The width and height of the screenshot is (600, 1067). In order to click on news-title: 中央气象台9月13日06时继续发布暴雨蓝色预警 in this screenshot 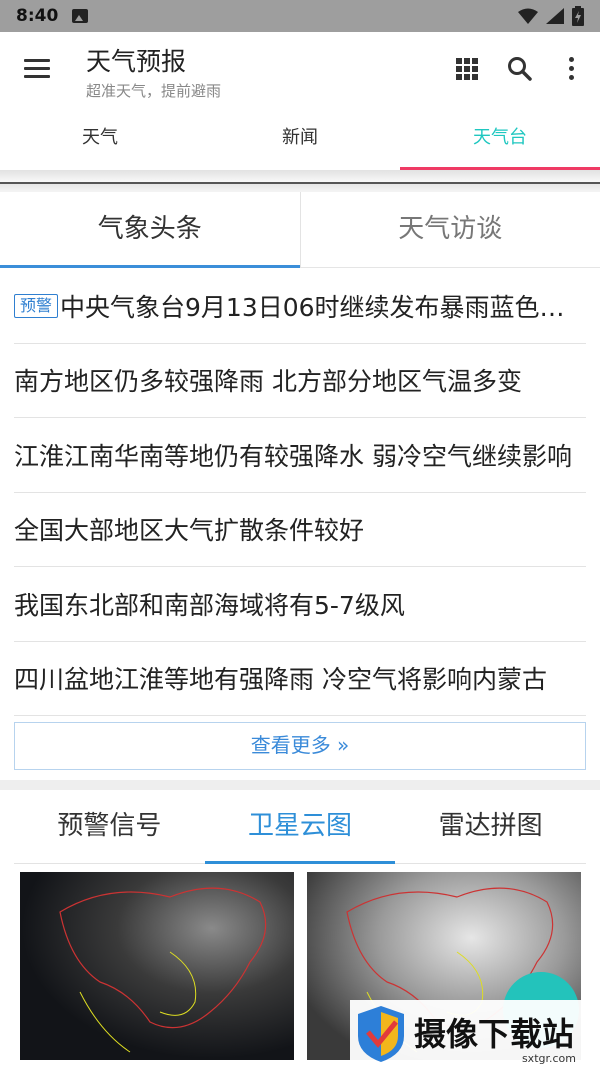, I will do `click(323, 307)`.